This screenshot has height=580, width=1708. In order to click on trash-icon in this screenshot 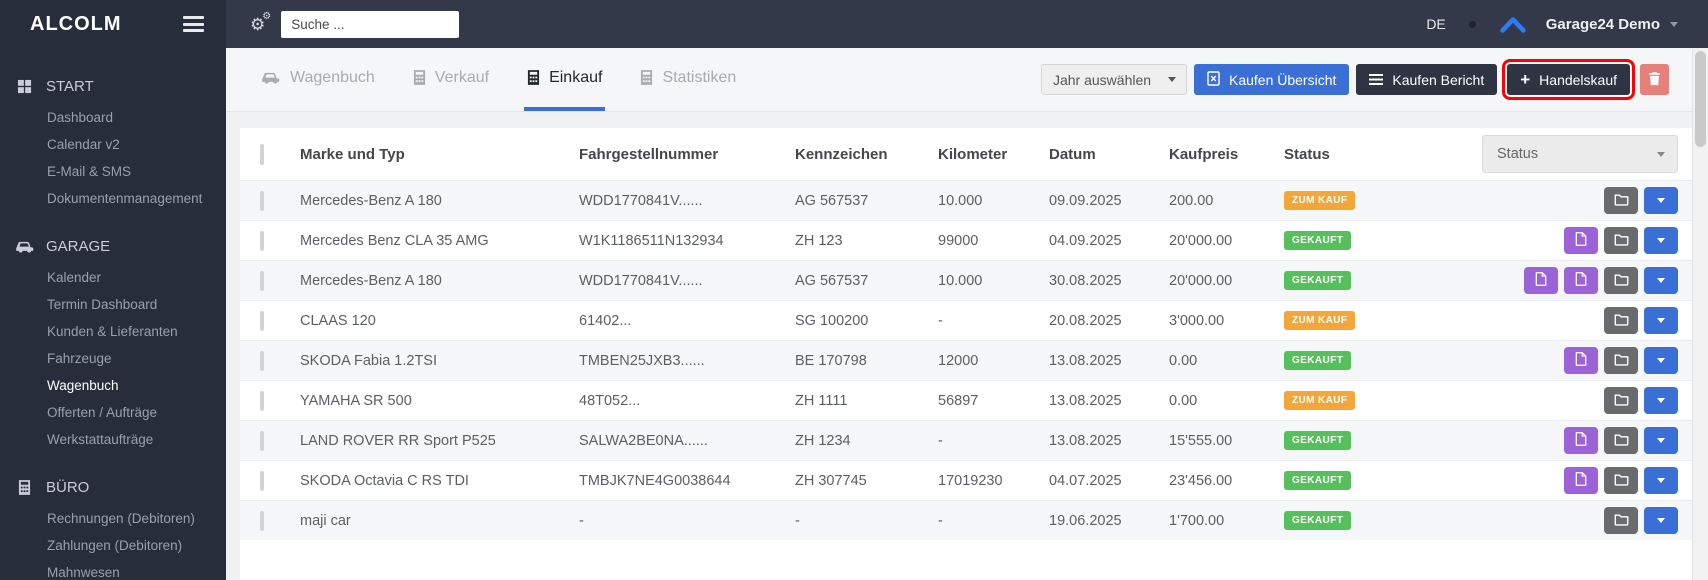, I will do `click(1654, 80)`.